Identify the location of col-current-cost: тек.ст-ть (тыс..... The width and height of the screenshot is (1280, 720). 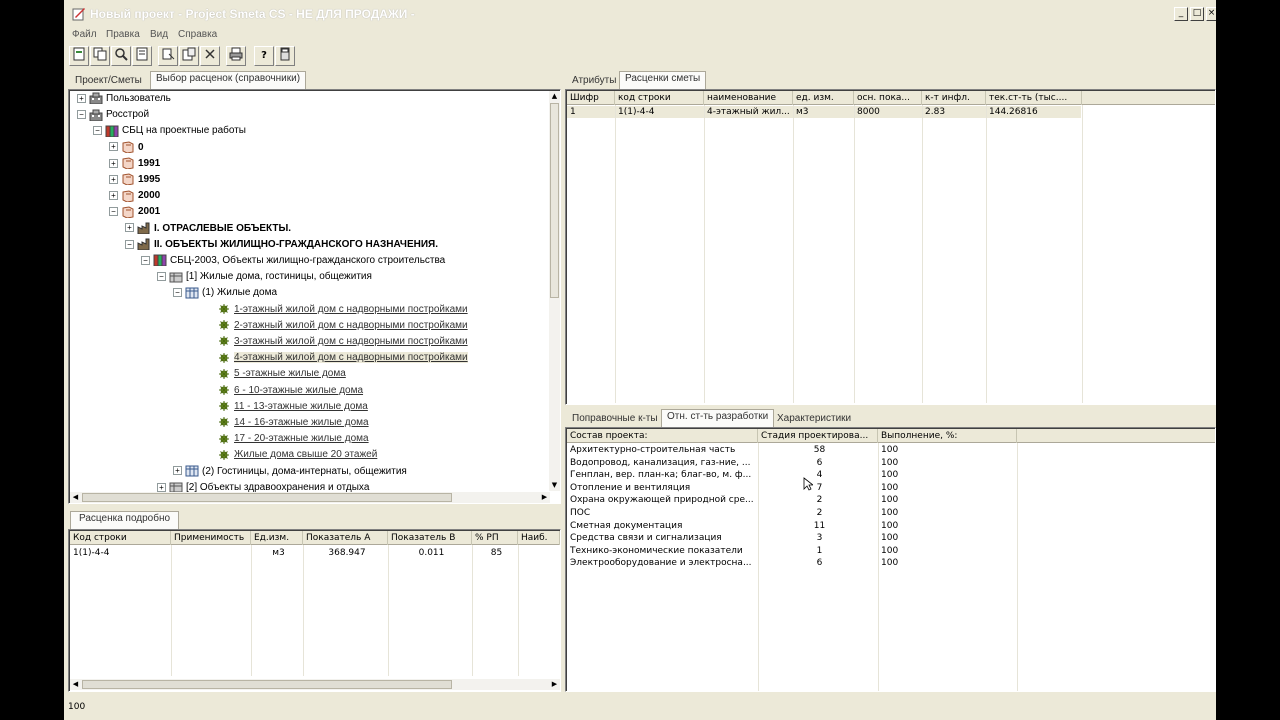
(1034, 98).